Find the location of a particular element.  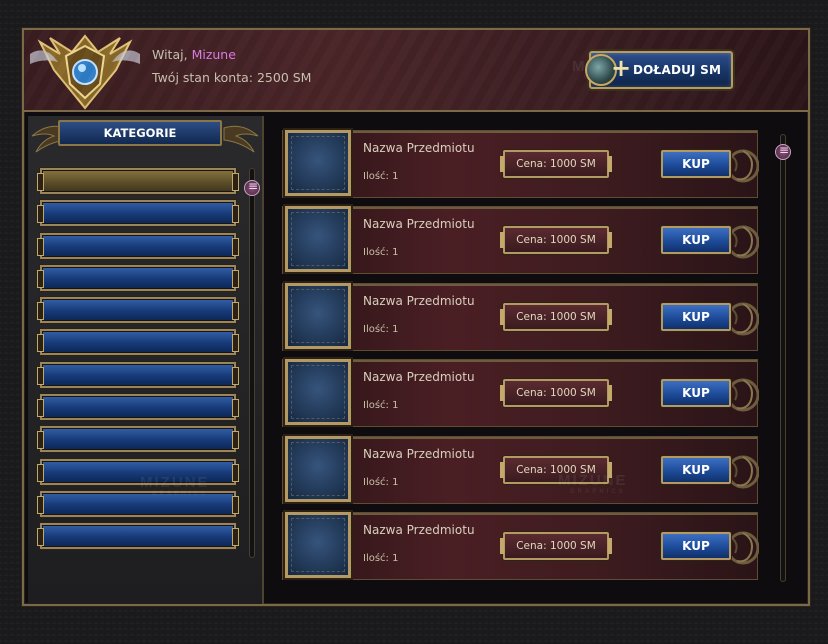

topup-button: + DOŁADUJ SM is located at coordinates (659, 70).